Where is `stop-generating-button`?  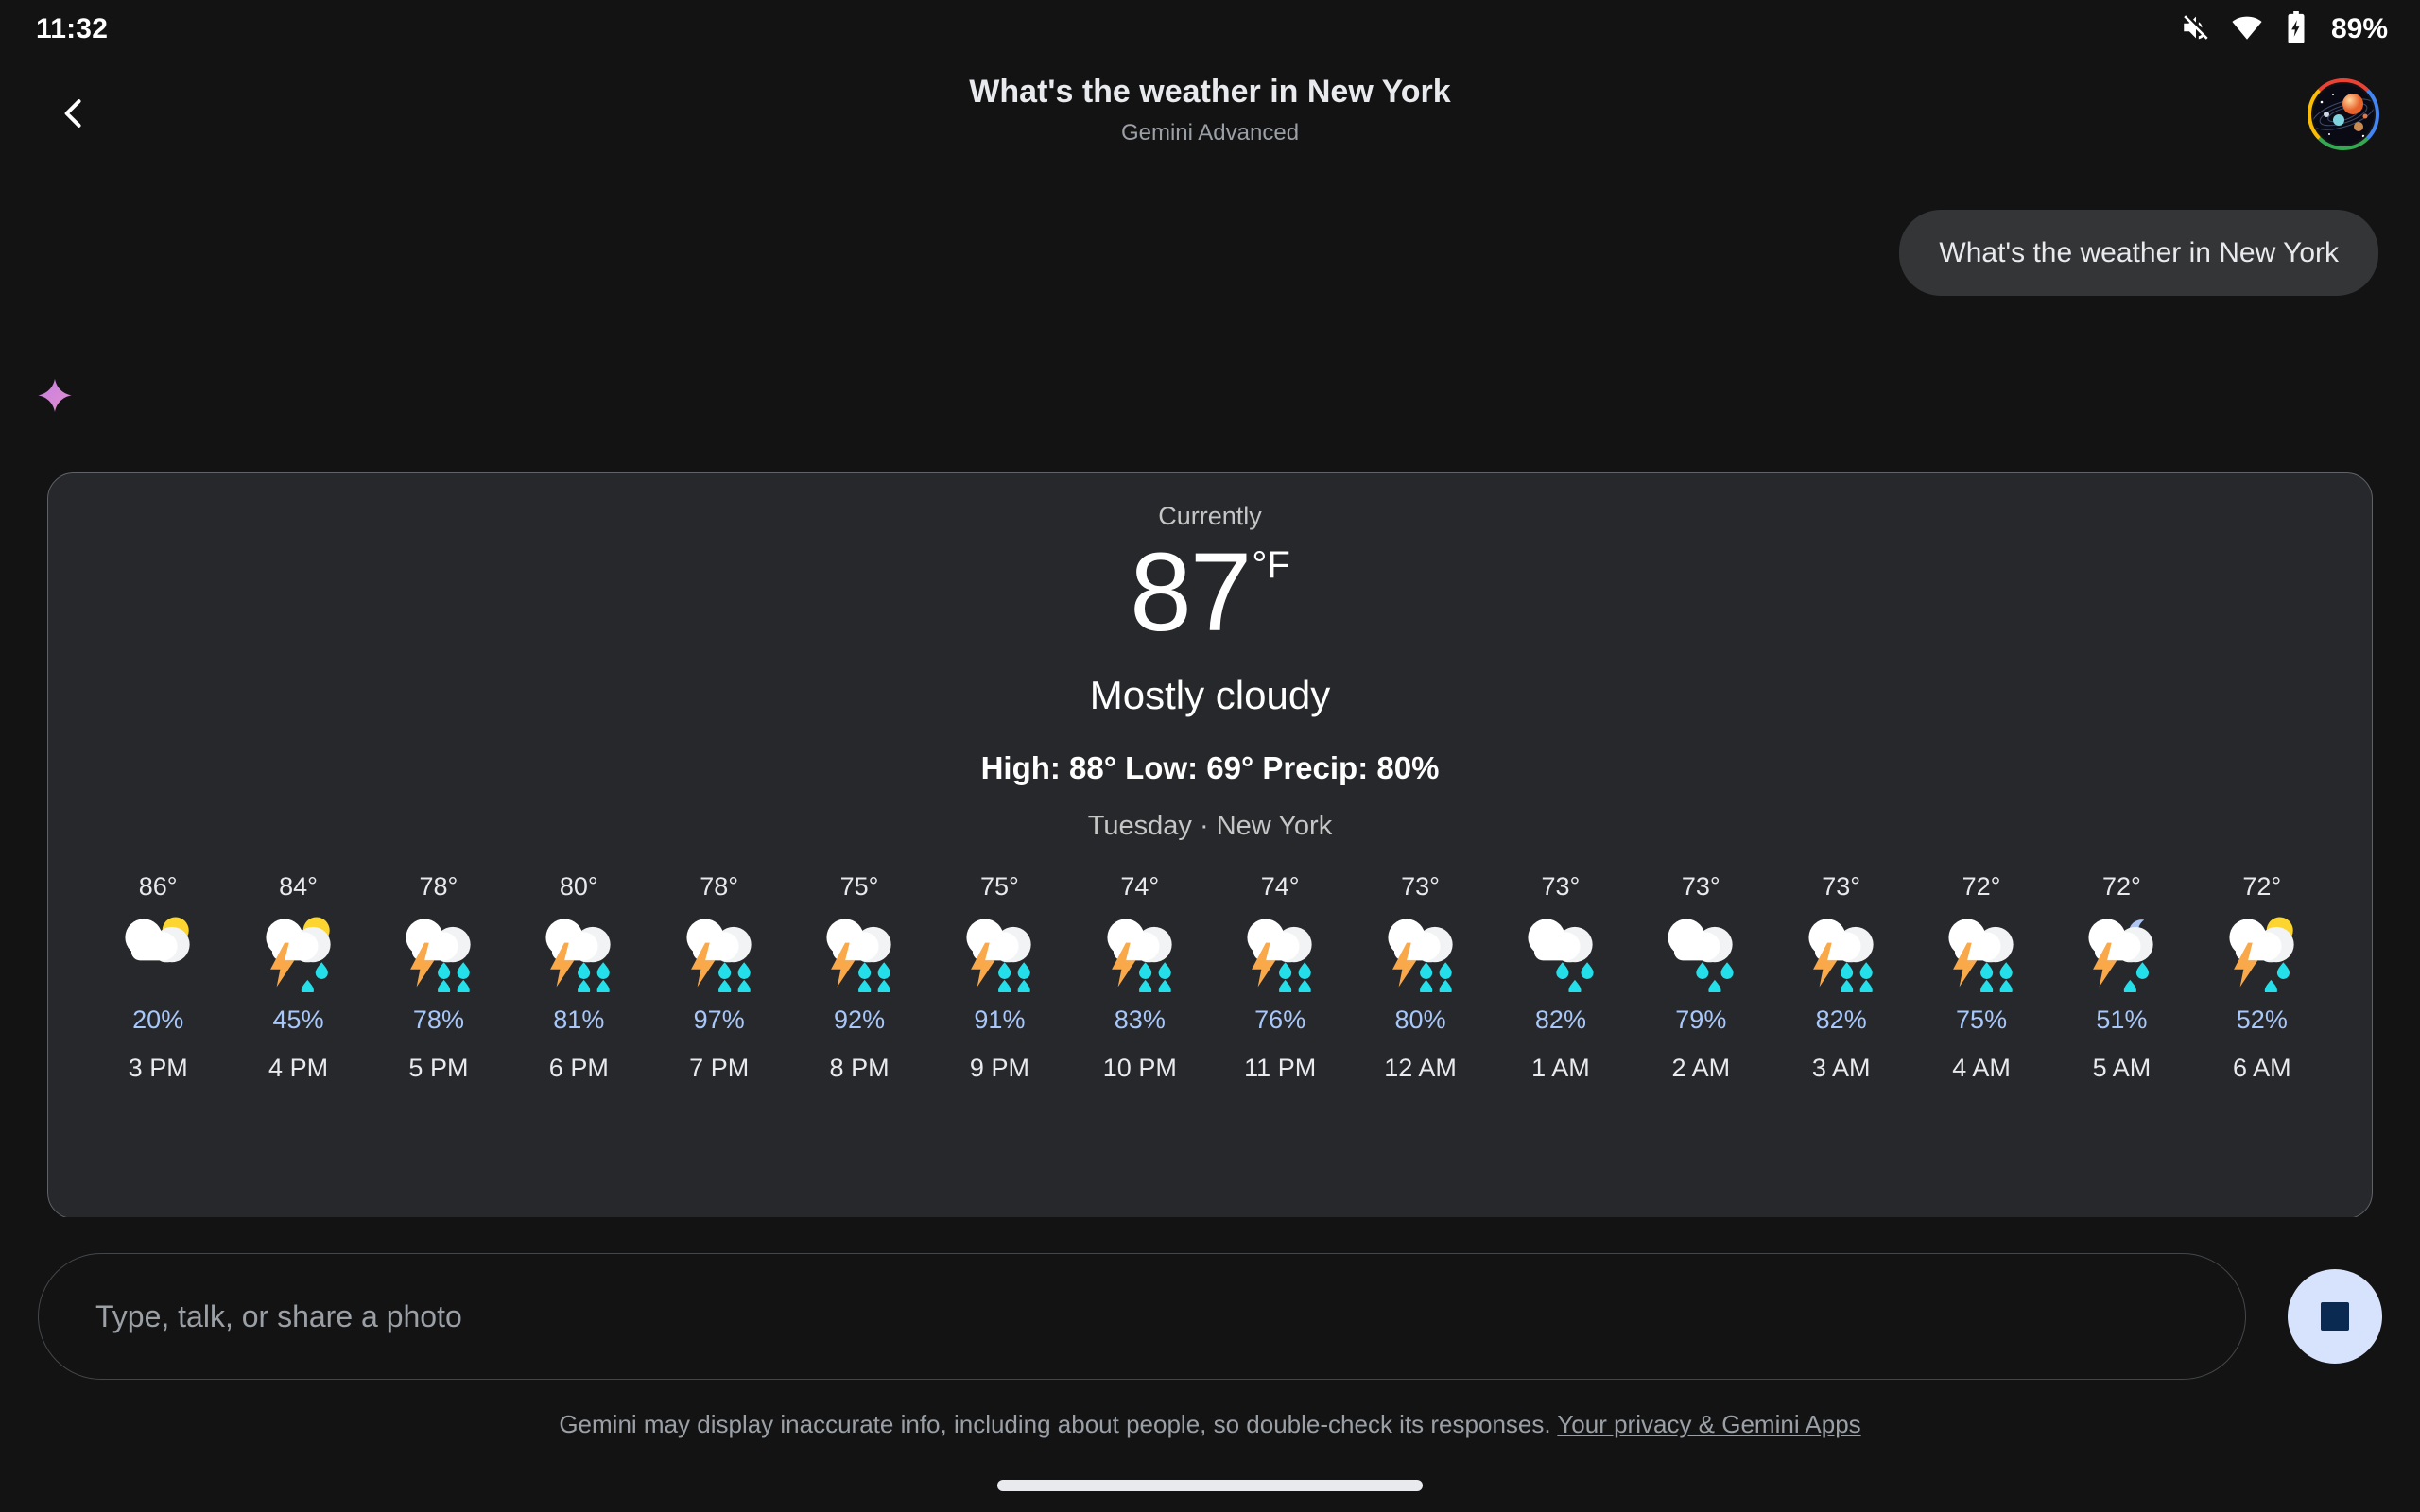
stop-generating-button is located at coordinates (2335, 1316).